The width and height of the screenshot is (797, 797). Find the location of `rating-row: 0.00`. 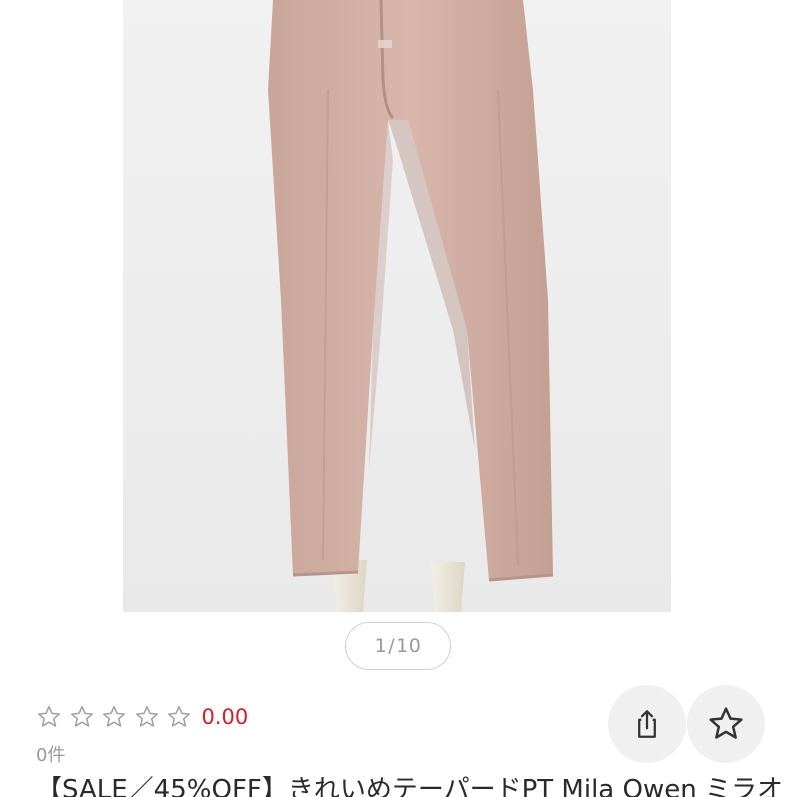

rating-row: 0.00 is located at coordinates (142, 717).